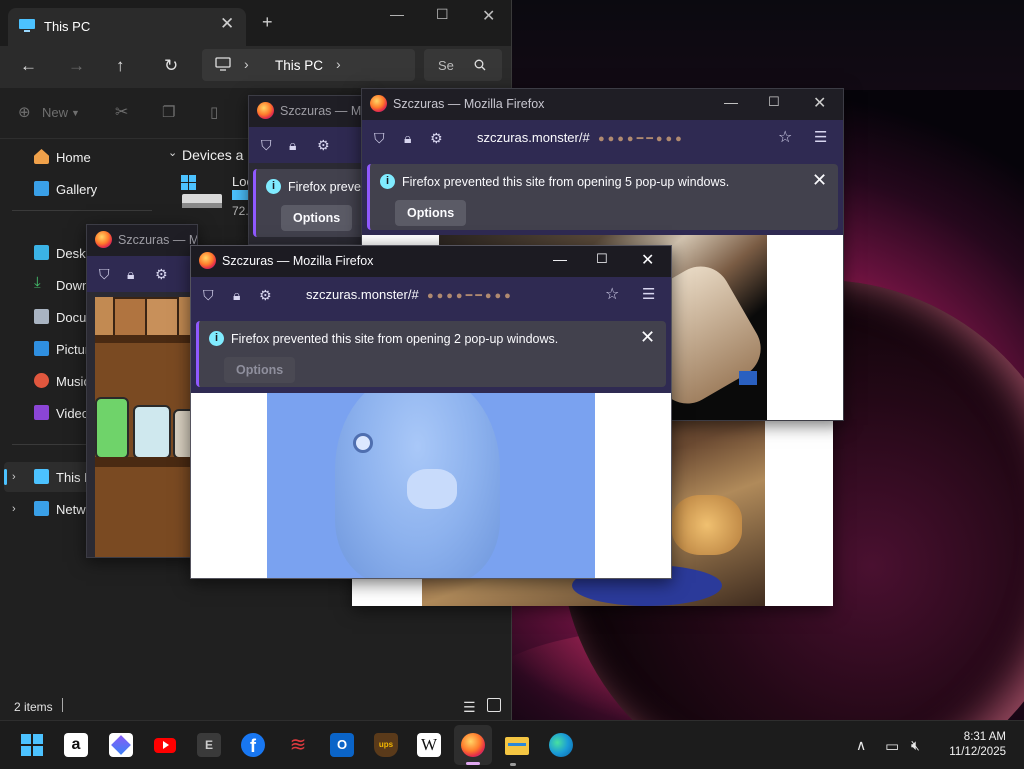 The width and height of the screenshot is (1024, 769). I want to click on drive-icon, so click(201, 191).